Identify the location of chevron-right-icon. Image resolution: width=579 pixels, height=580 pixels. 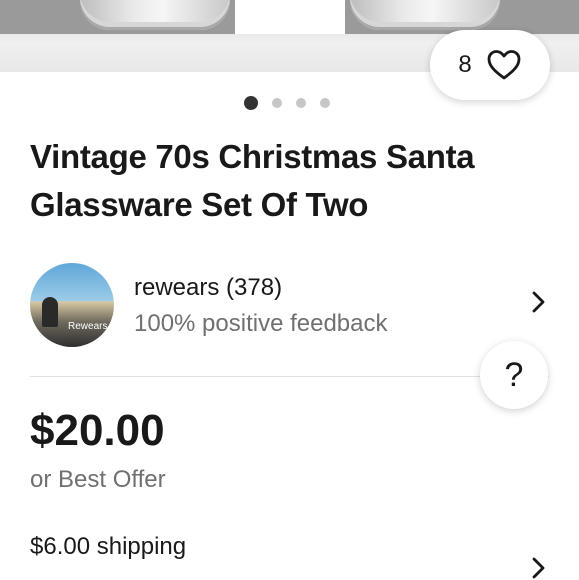
(538, 302).